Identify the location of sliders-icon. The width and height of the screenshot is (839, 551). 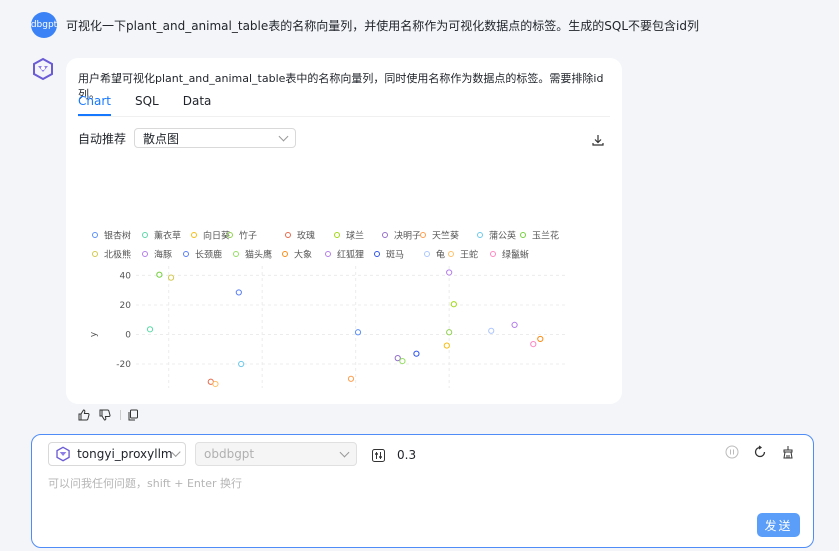
(378, 455).